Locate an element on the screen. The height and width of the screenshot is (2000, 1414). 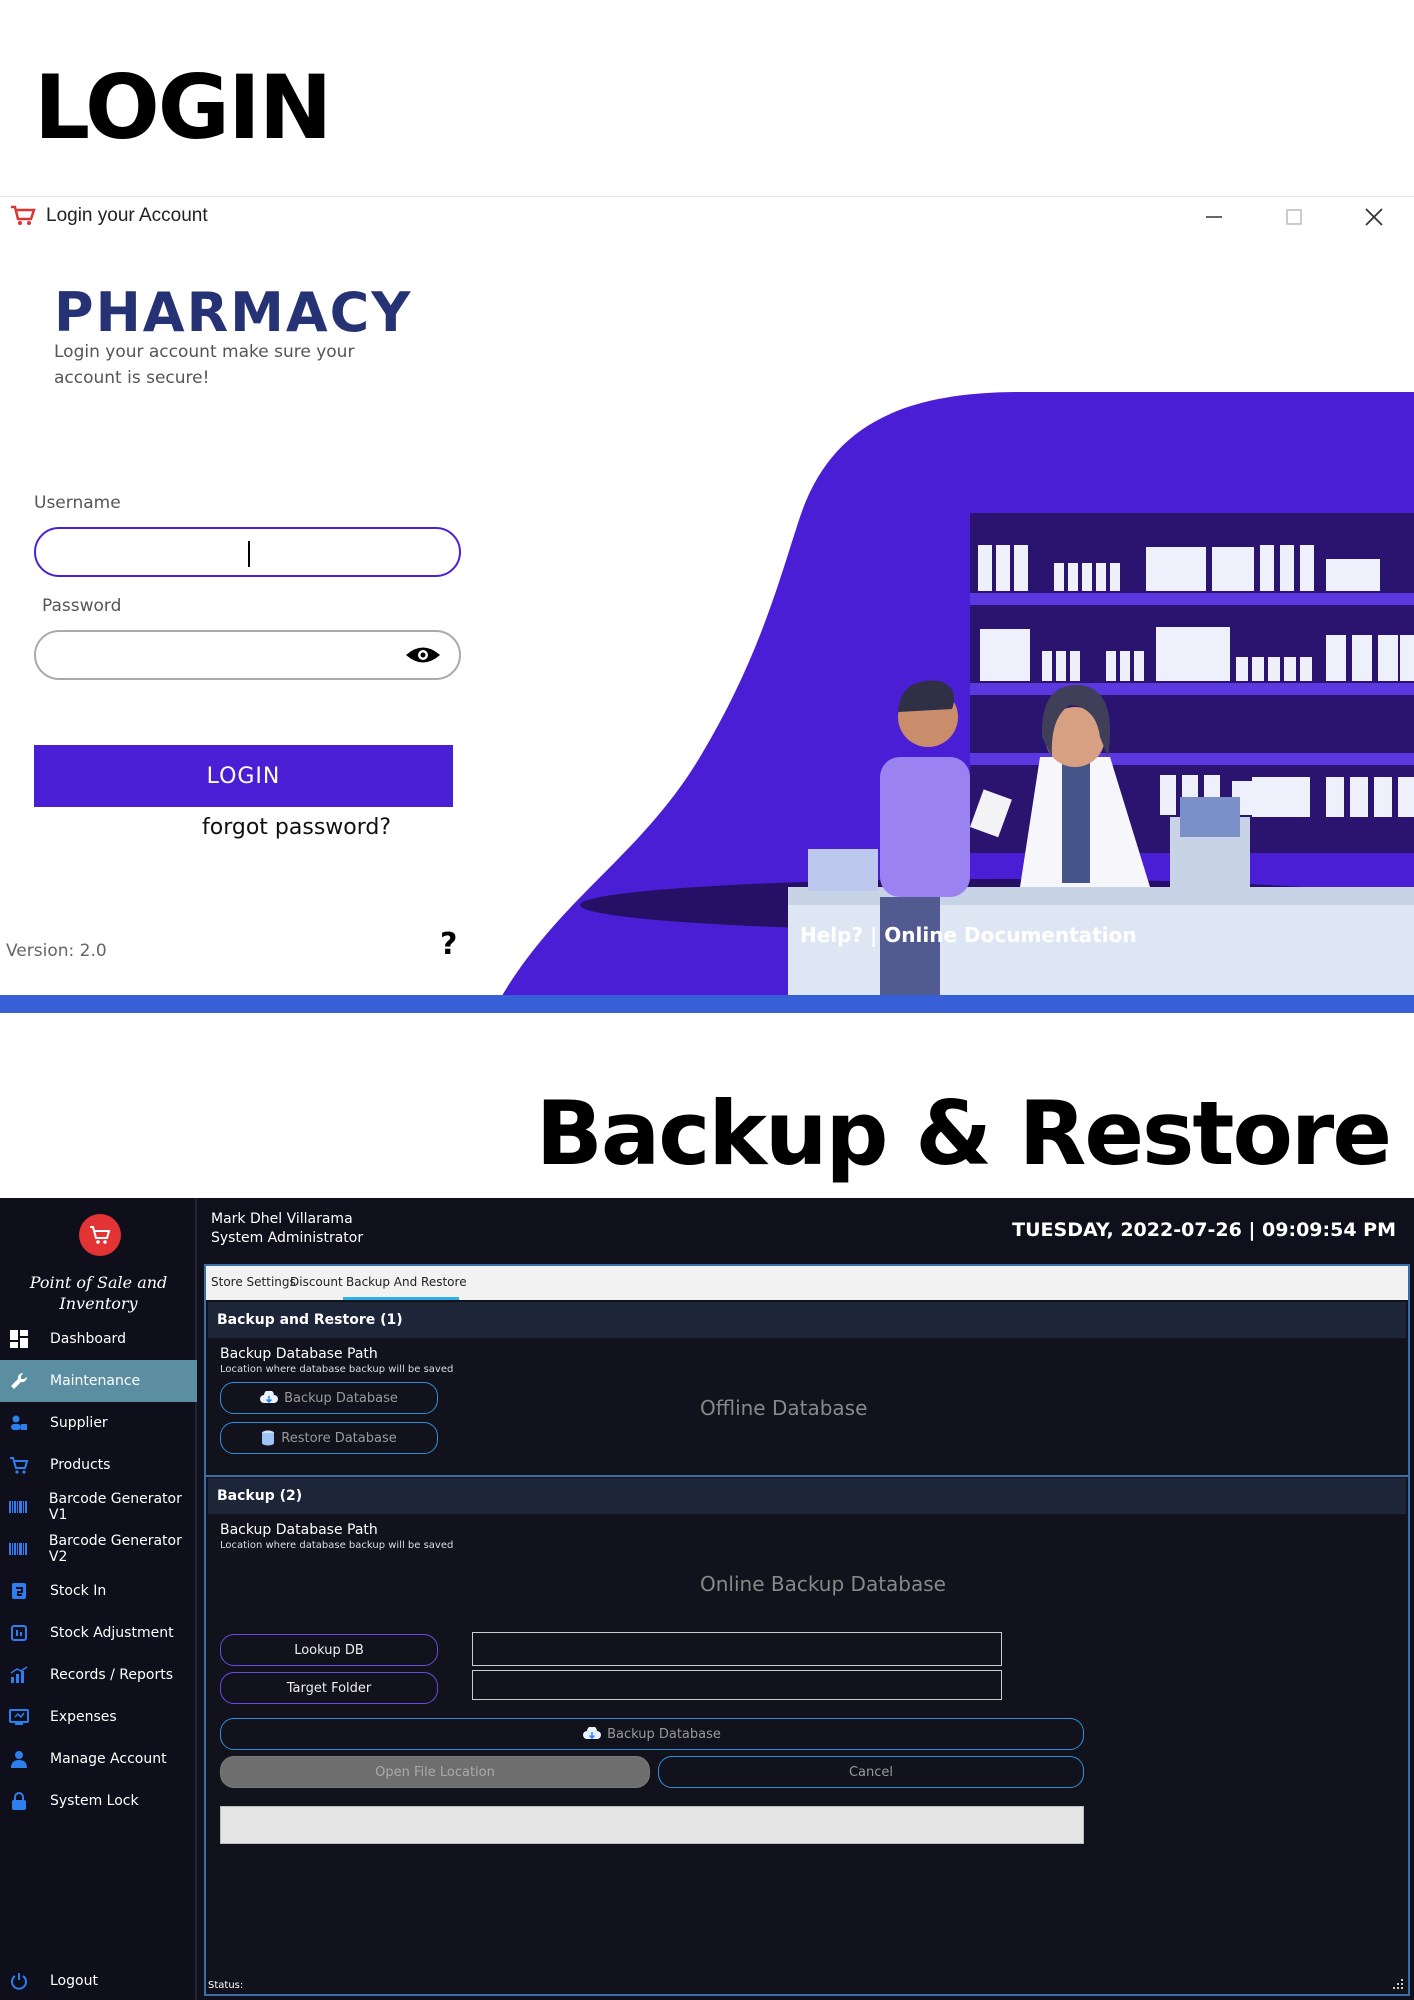
close-button is located at coordinates (1374, 217).